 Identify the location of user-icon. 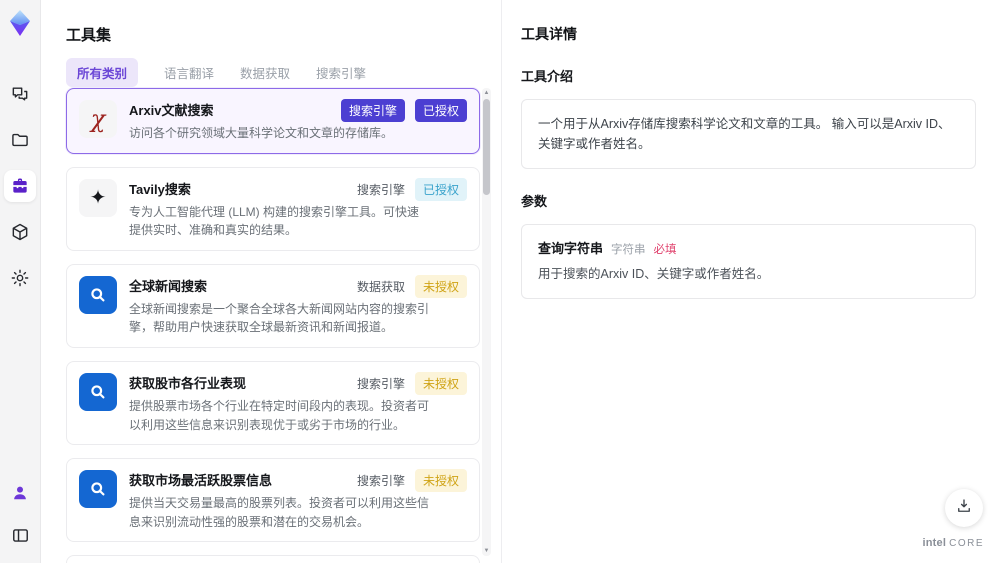
(20, 493).